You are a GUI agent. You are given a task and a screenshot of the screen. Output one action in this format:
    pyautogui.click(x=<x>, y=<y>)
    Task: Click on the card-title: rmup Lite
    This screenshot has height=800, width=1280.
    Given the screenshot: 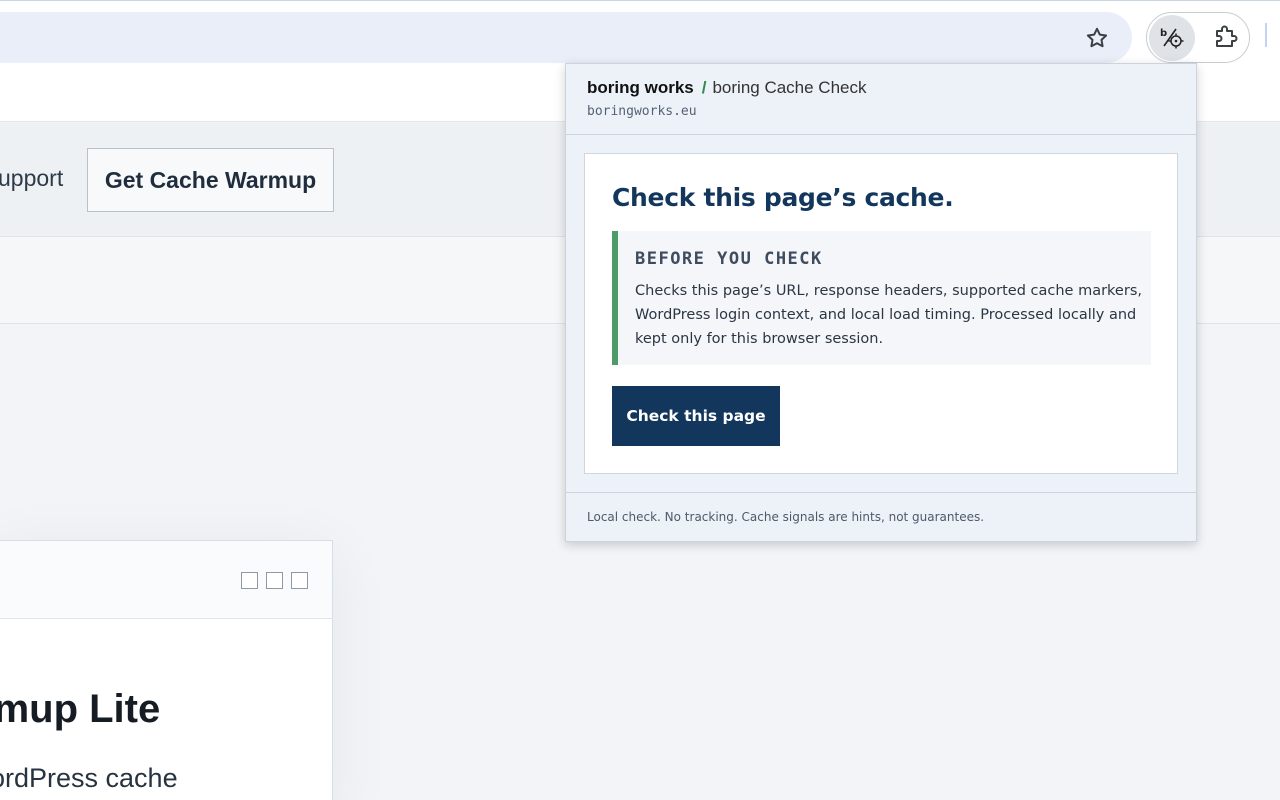 What is the action you would take?
    pyautogui.click(x=80, y=709)
    